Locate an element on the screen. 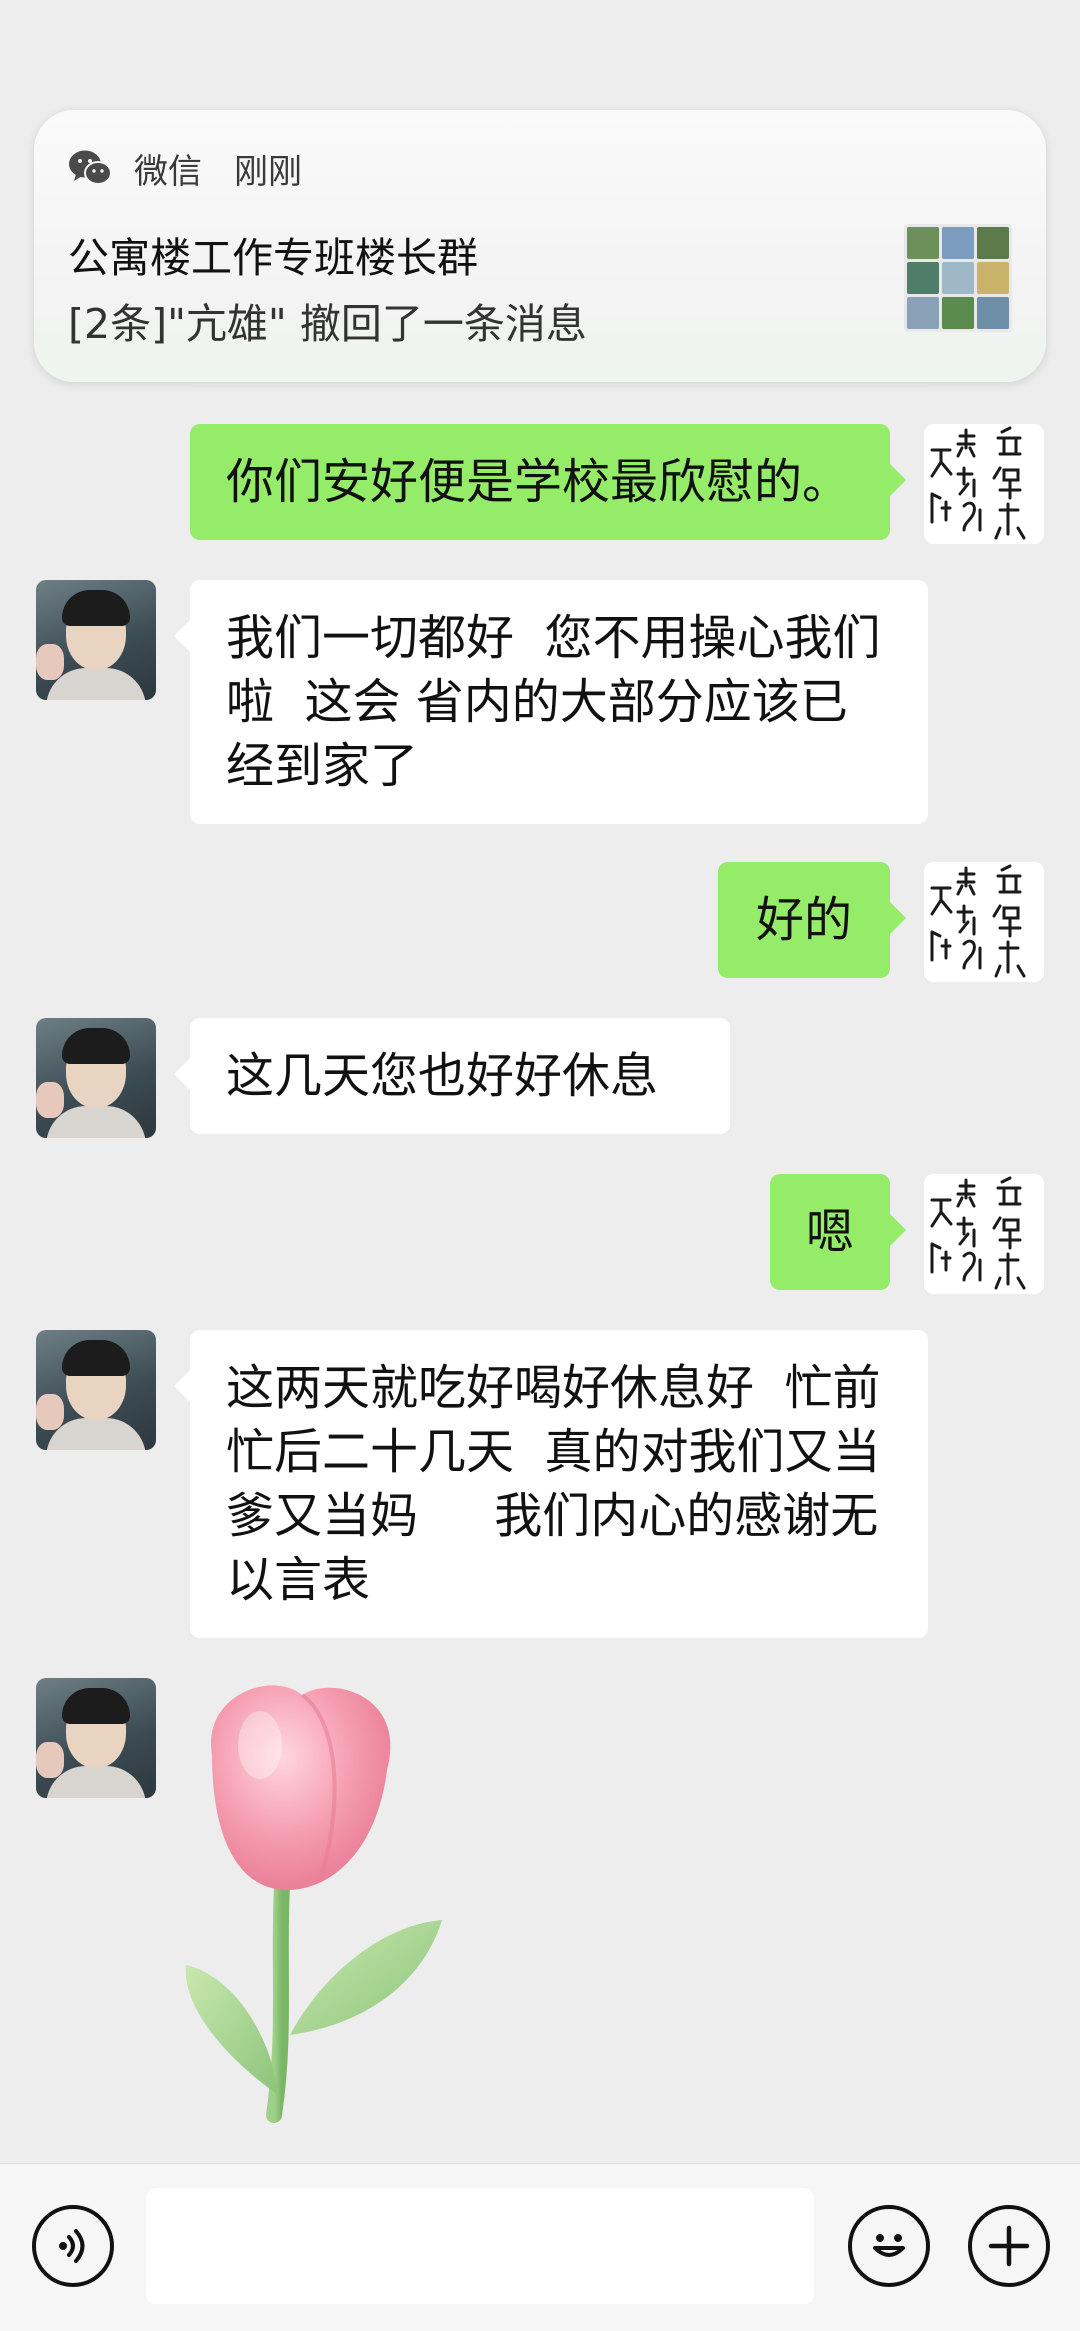 The image size is (1080, 2331). voice-button is located at coordinates (73, 2246).